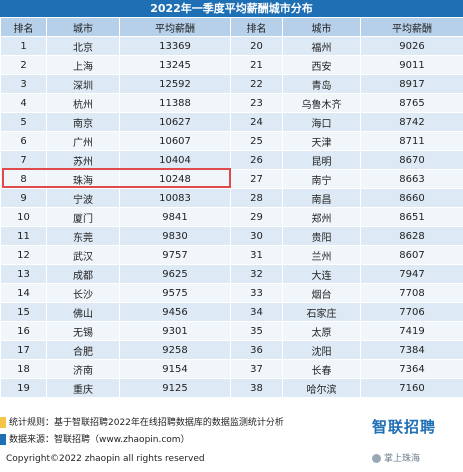  What do you see at coordinates (3, 439) in the screenshot?
I see `footnote-marker` at bounding box center [3, 439].